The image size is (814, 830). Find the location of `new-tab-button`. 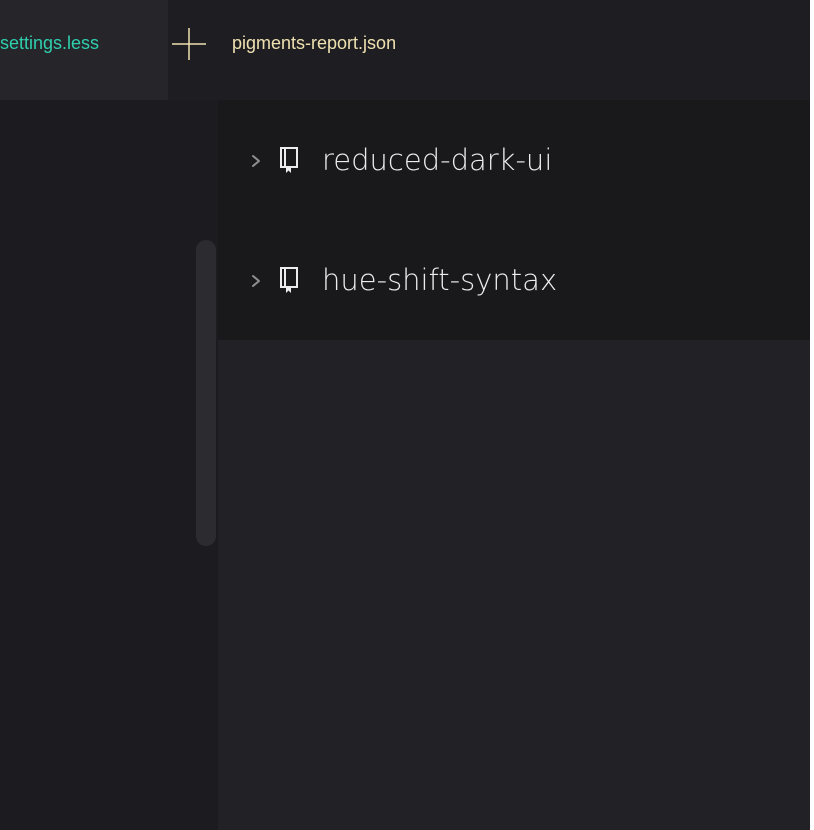

new-tab-button is located at coordinates (189, 44).